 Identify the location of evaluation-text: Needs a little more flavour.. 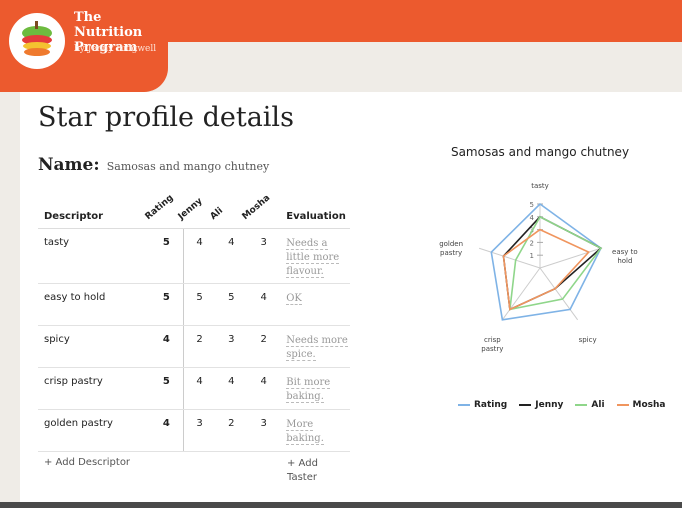
(313, 257).